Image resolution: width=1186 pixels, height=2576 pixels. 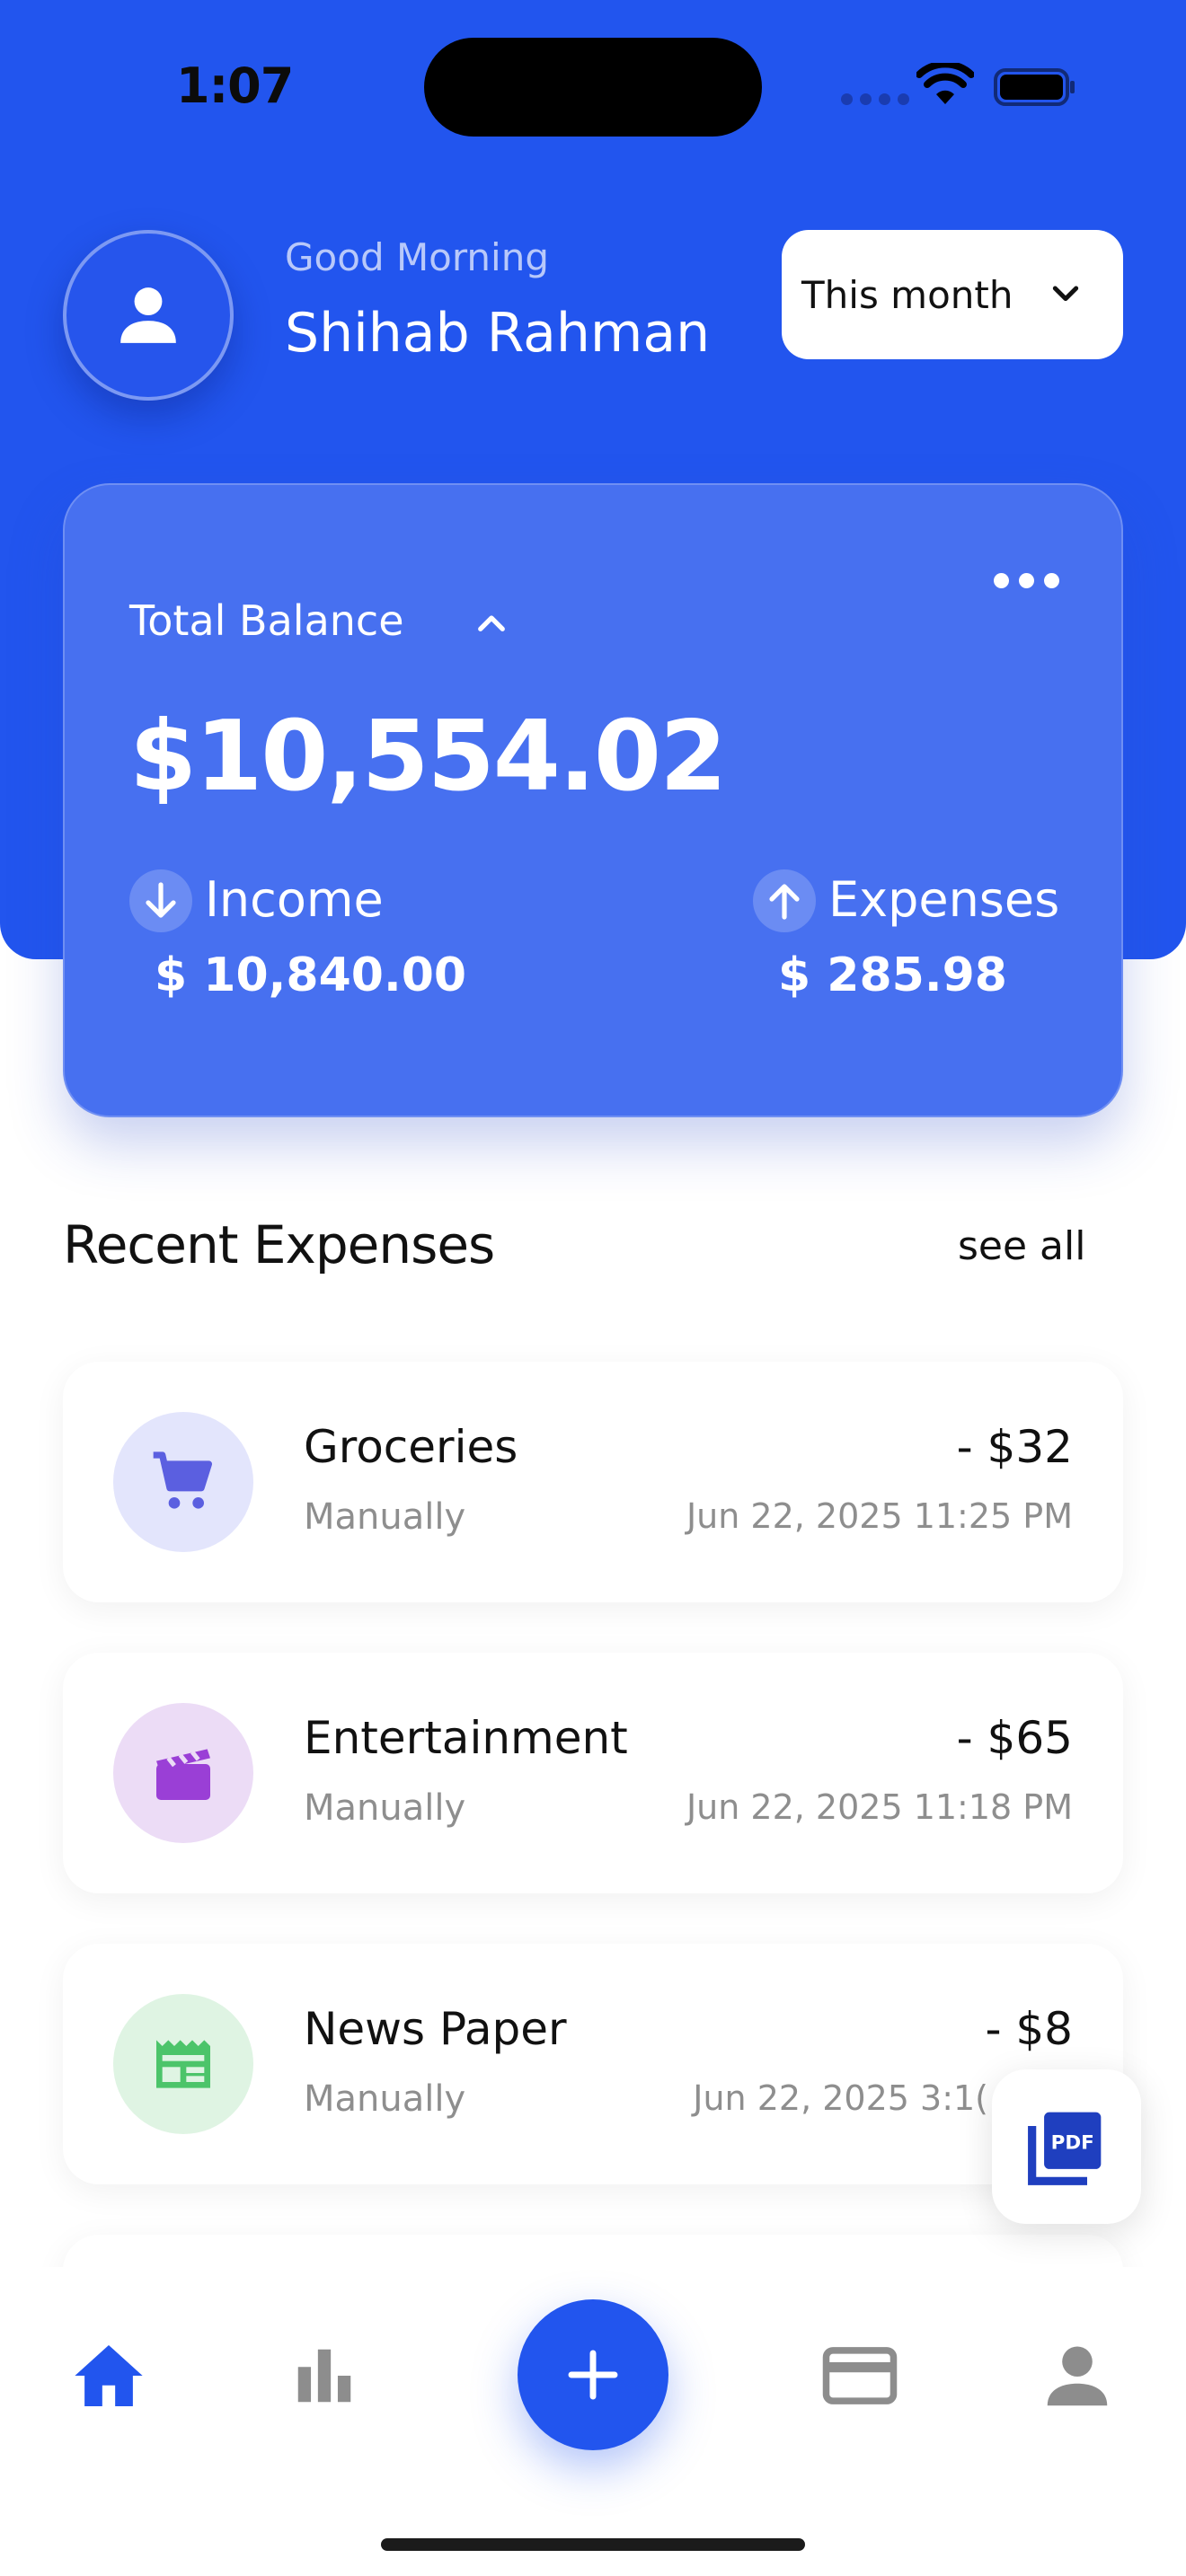 I want to click on income-value: $ 10,840.00, so click(x=311, y=975).